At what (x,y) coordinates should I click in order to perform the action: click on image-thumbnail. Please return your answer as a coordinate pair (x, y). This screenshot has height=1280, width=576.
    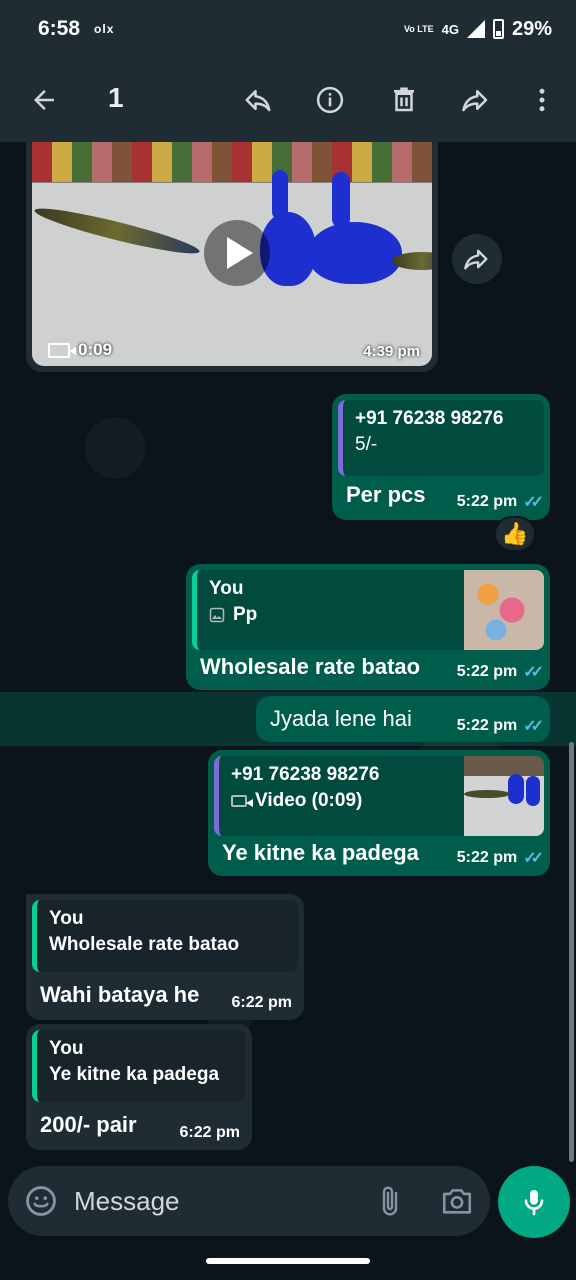
    Looking at the image, I should click on (504, 610).